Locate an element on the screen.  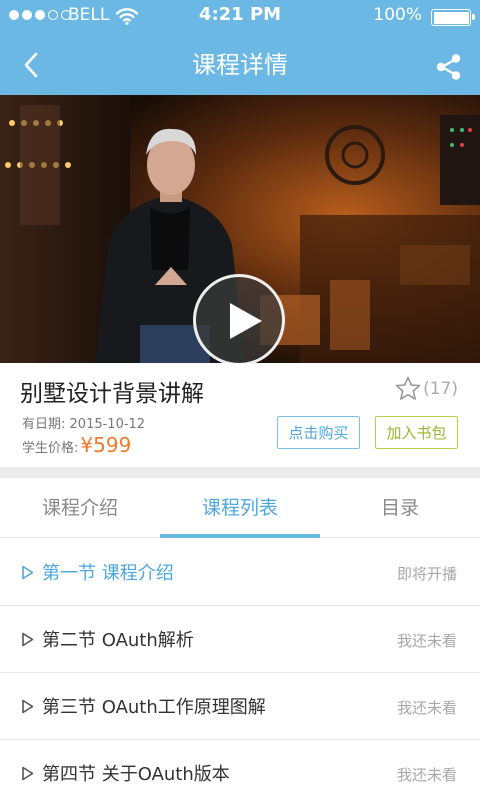
lesson-name: 第三节 OAuth工作原理图解 is located at coordinates (154, 707).